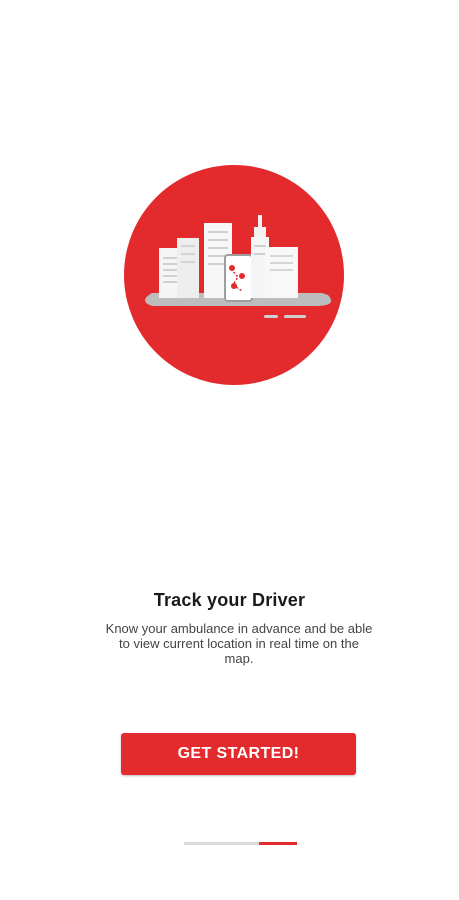 This screenshot has width=459, height=900. I want to click on city-tracking-illustration, so click(234, 275).